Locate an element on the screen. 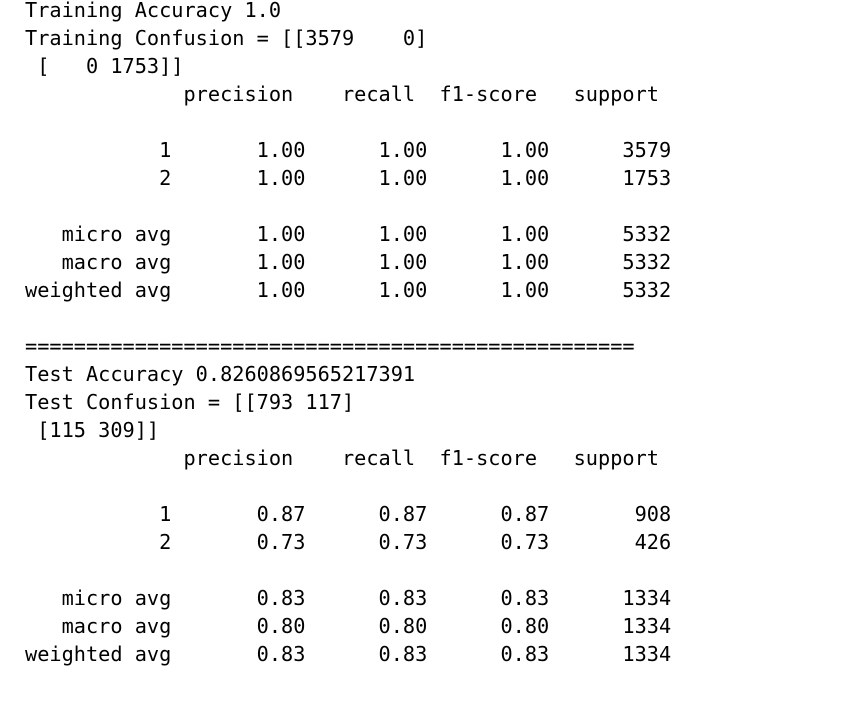 The height and width of the screenshot is (706, 858). test-accuracy-line: Test Accuracy 0.8260869565217391 is located at coordinates (220, 374).